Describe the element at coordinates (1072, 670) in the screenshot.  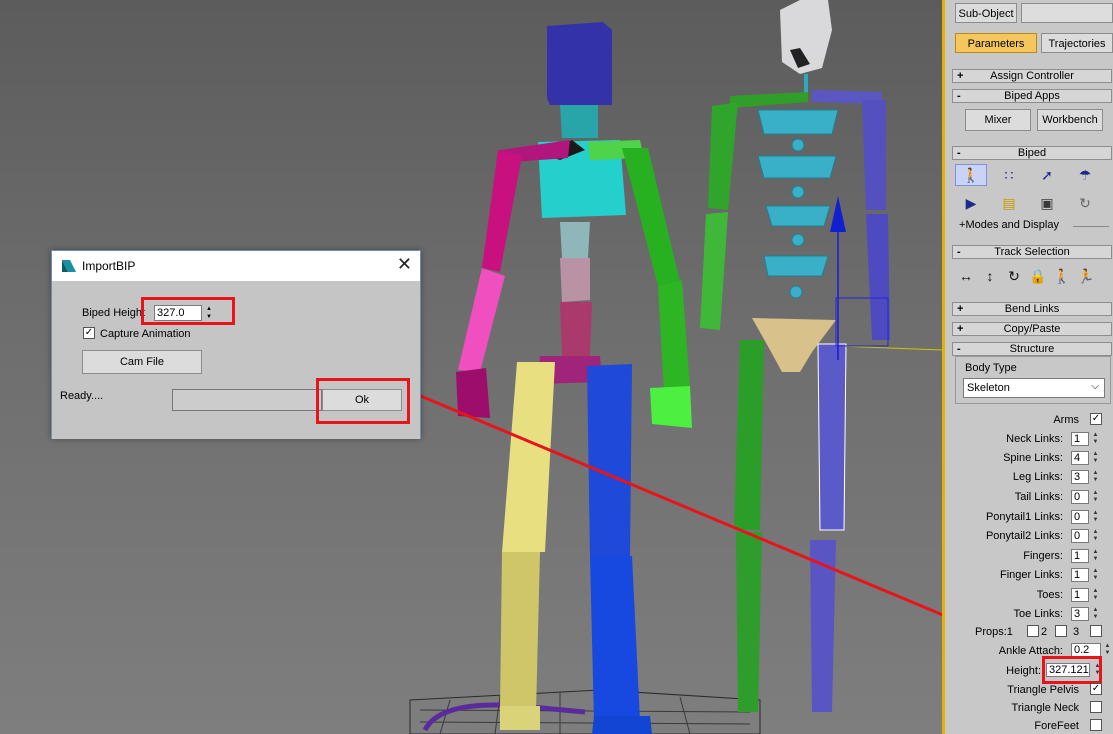
I see `height-highlight-box` at that location.